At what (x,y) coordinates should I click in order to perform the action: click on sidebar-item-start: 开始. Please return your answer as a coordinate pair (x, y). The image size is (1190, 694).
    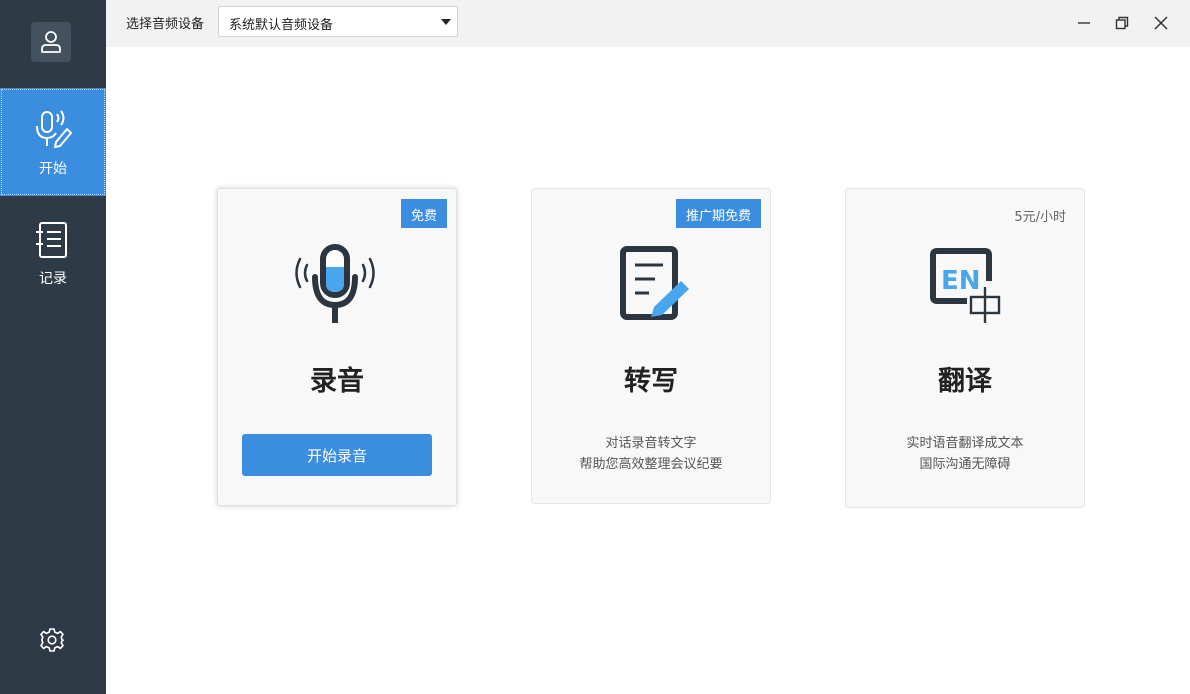
    Looking at the image, I should click on (53, 142).